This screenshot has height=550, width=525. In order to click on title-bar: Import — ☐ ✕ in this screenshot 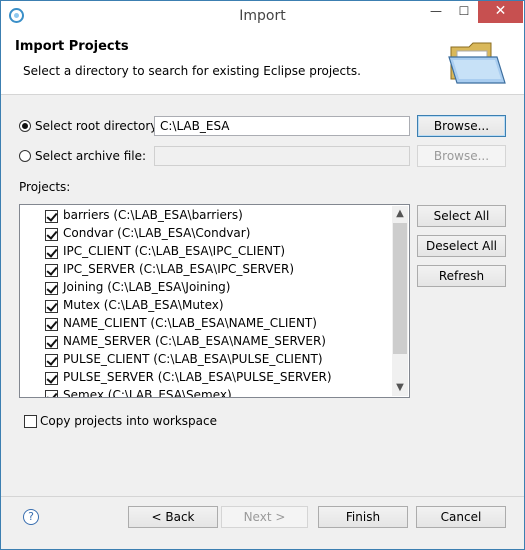, I will do `click(262, 16)`.